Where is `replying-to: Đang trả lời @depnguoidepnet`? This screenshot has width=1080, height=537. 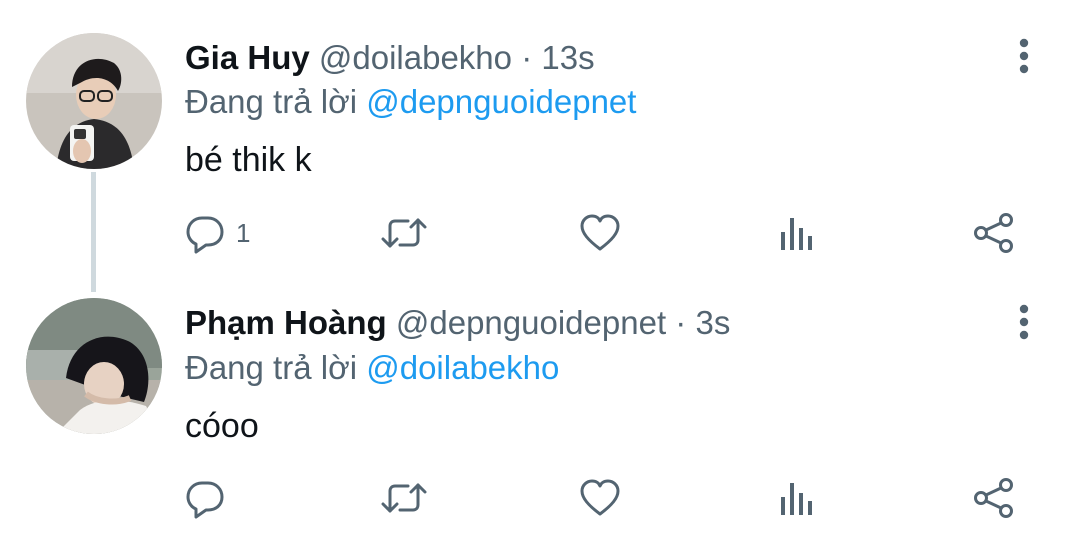
replying-to: Đang trả lời @depnguoidepnet is located at coordinates (410, 102).